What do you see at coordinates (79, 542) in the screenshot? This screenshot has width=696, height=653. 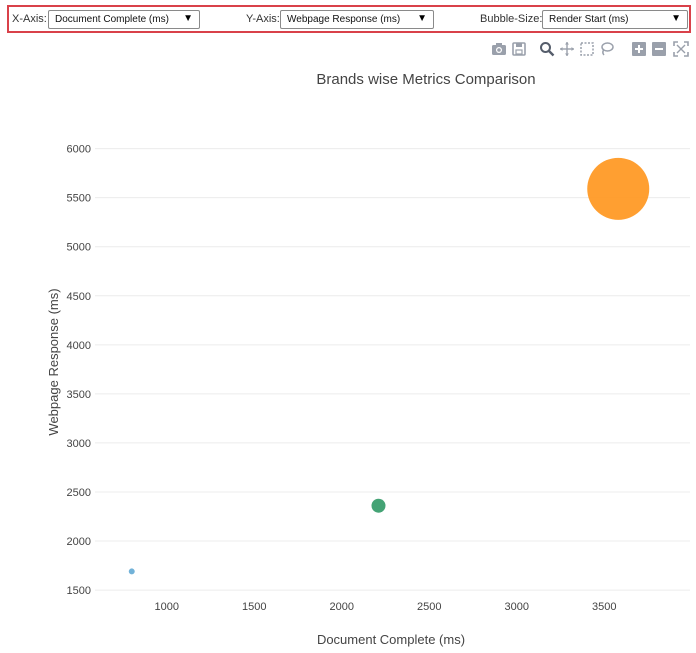 I see `y-tick-label: 2000` at bounding box center [79, 542].